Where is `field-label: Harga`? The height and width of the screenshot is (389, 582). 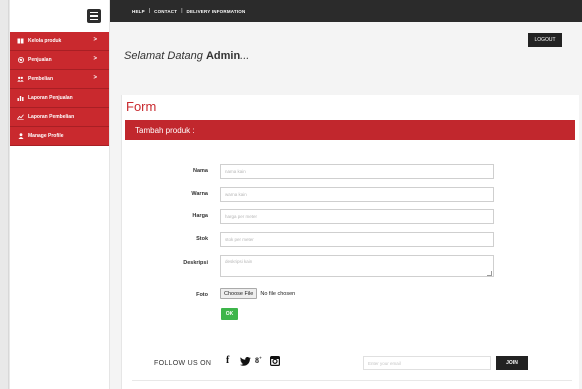 field-label: Harga is located at coordinates (200, 216).